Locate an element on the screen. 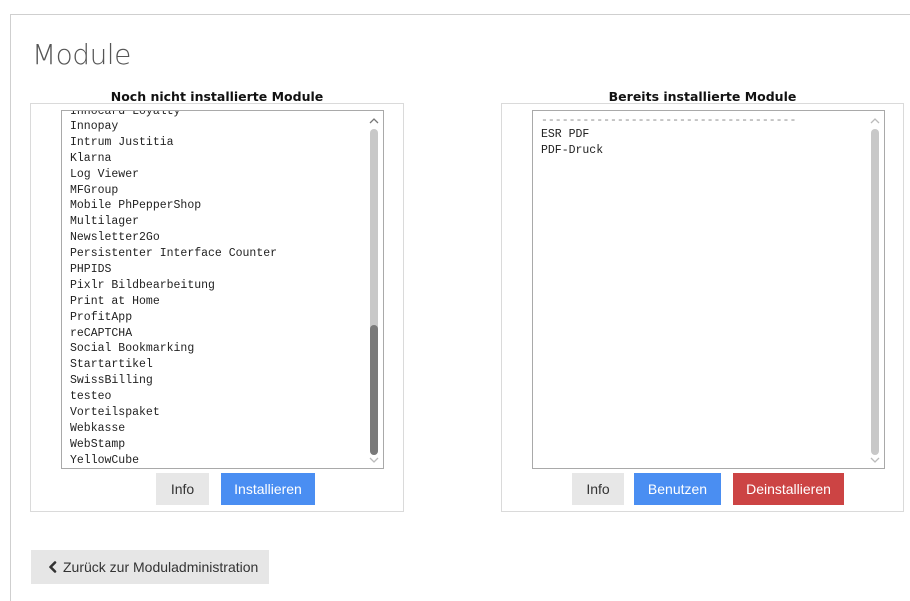 The width and height of the screenshot is (910, 601). left-panel-title: Noch nicht installierte Module is located at coordinates (217, 96).